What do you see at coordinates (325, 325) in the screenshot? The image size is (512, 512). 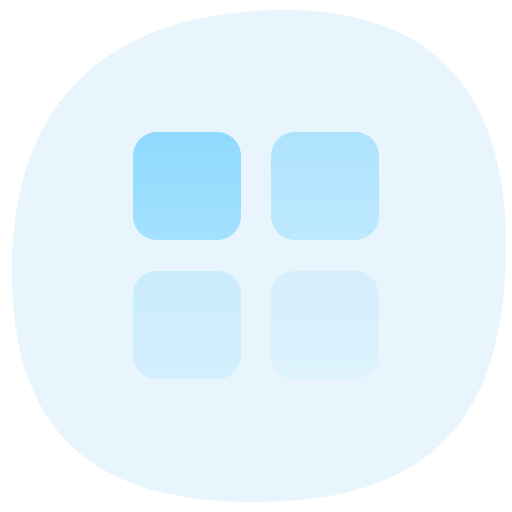 I see `grid-tile-bottom-right` at bounding box center [325, 325].